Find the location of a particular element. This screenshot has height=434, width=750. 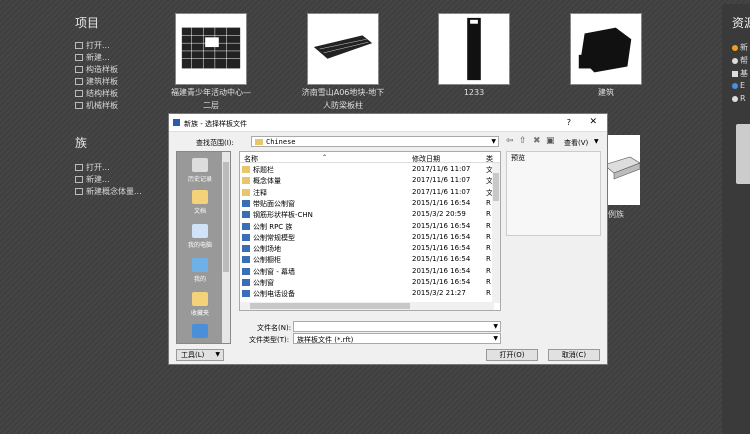

resource-item-e: E is located at coordinates (738, 85).